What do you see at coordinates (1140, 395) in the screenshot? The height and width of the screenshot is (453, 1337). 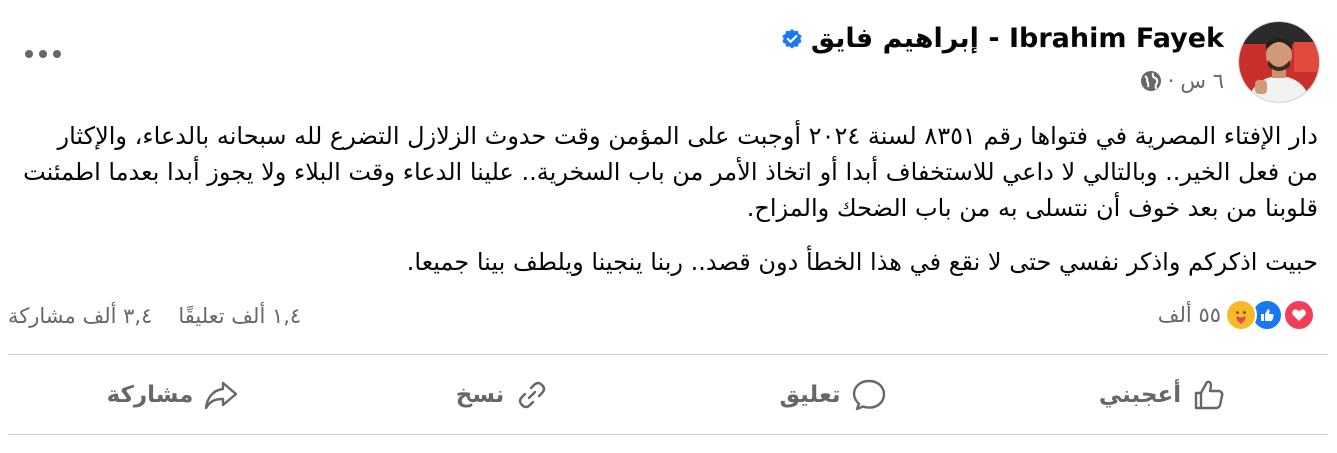 I see `like-label: أعجبني` at bounding box center [1140, 395].